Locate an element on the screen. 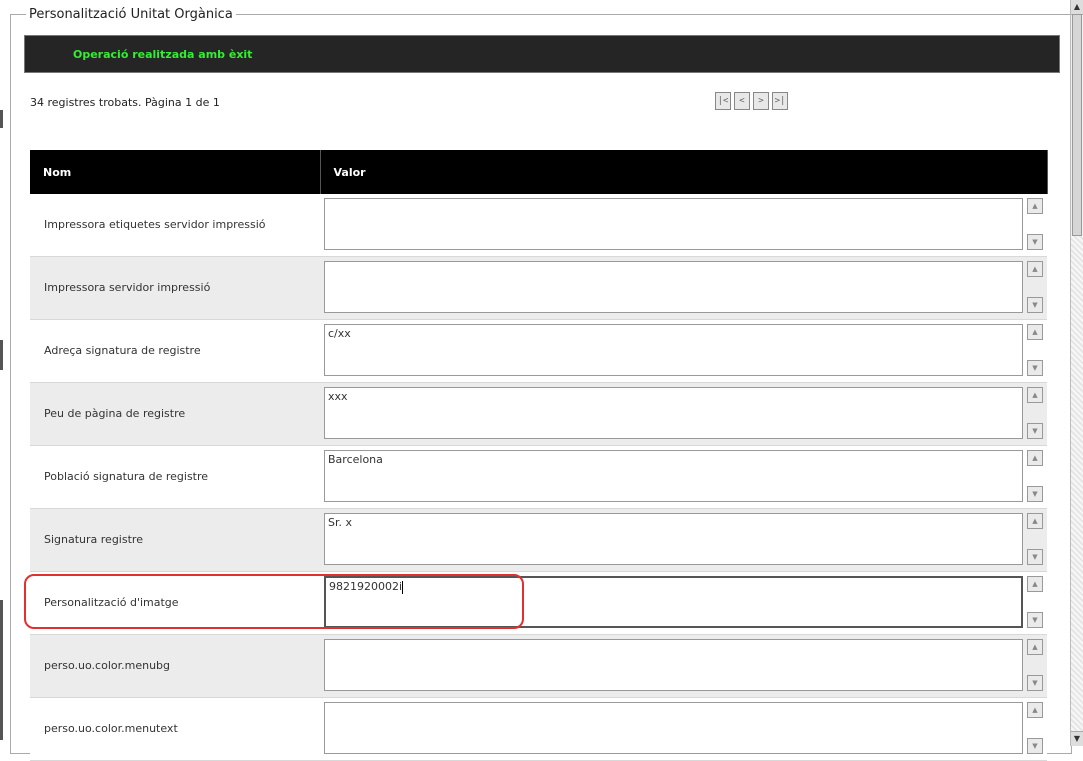 This screenshot has height=761, width=1083. pager-controls: |< < > >| is located at coordinates (751, 101).